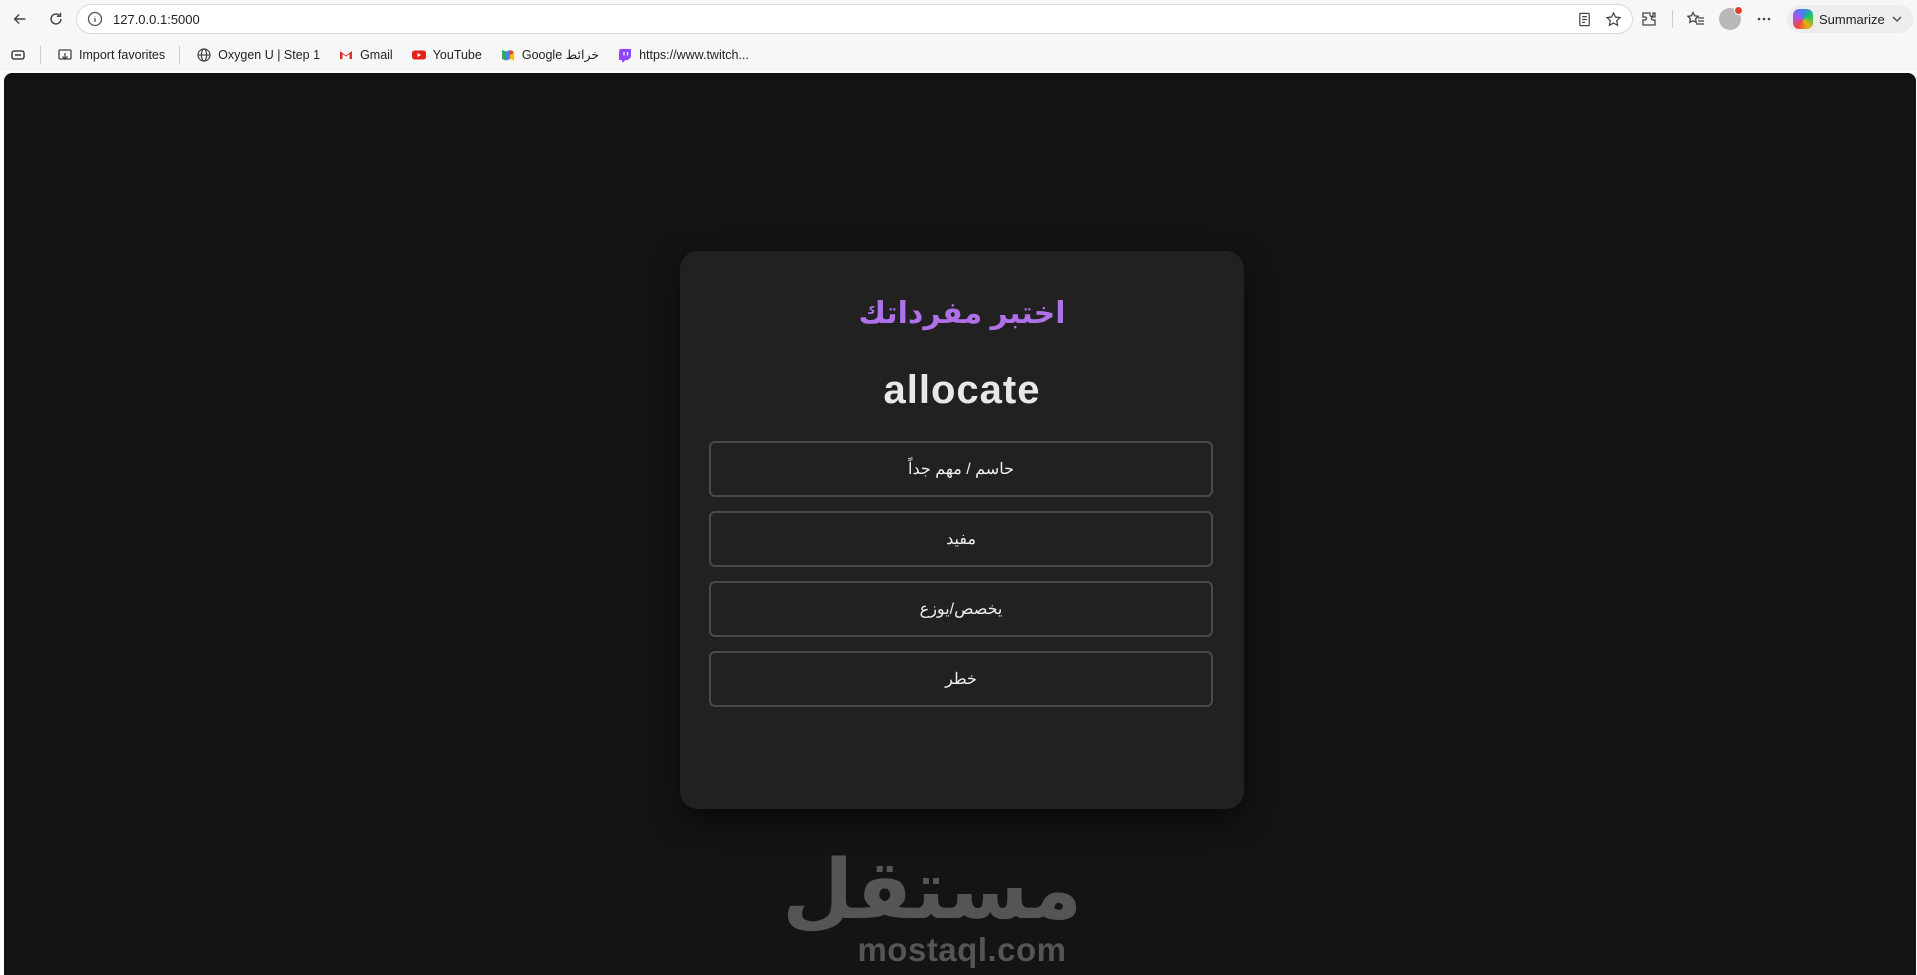 The width and height of the screenshot is (1917, 975). Describe the element at coordinates (269, 54) in the screenshot. I see `bookmark-label: Oxygen U | Step 1` at that location.